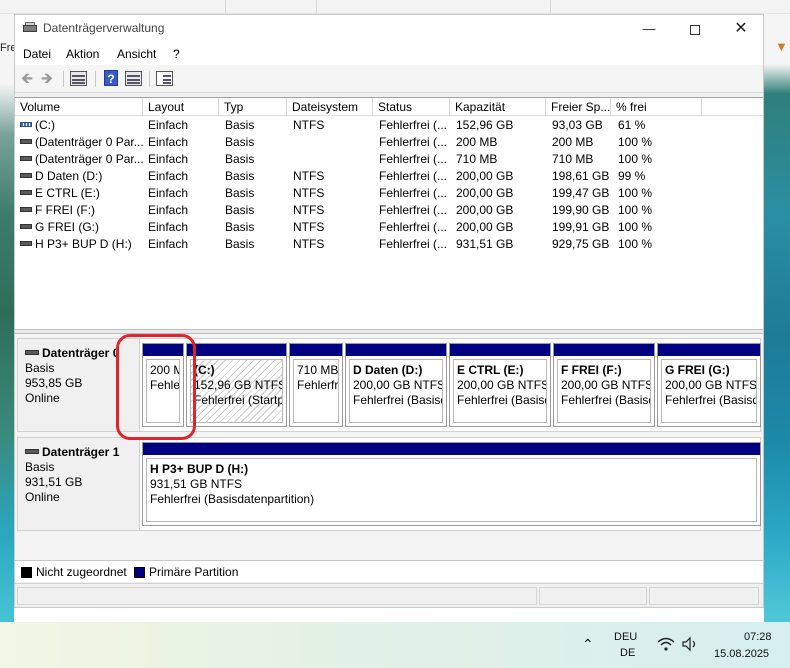  Describe the element at coordinates (625, 637) in the screenshot. I see `language-top: DEU` at that location.